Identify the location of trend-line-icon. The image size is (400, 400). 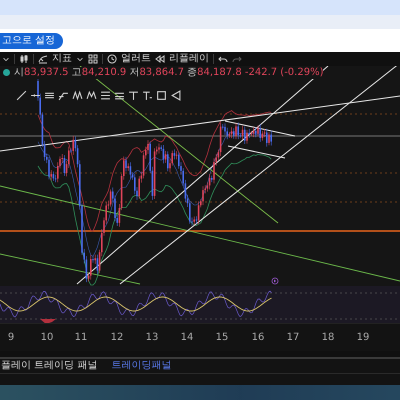
(21, 95).